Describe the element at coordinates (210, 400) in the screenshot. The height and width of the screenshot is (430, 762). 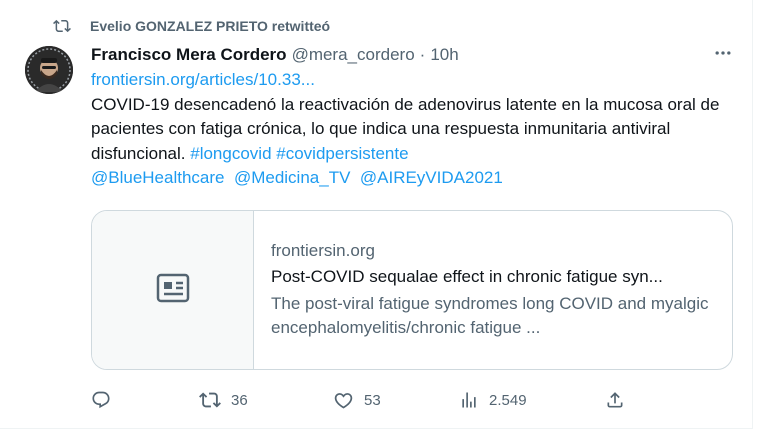
I see `retweet-action-icon` at that location.